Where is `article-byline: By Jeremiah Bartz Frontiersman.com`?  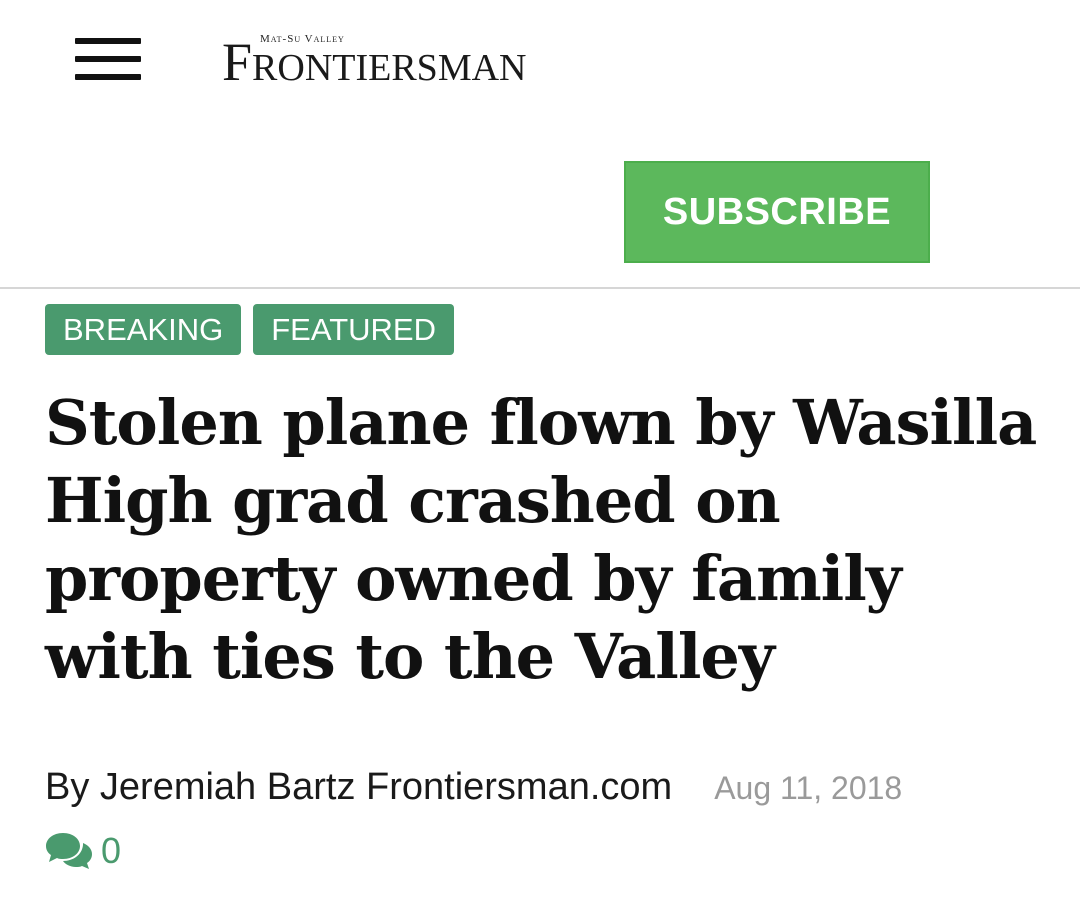 article-byline: By Jeremiah Bartz Frontiersman.com is located at coordinates (358, 787).